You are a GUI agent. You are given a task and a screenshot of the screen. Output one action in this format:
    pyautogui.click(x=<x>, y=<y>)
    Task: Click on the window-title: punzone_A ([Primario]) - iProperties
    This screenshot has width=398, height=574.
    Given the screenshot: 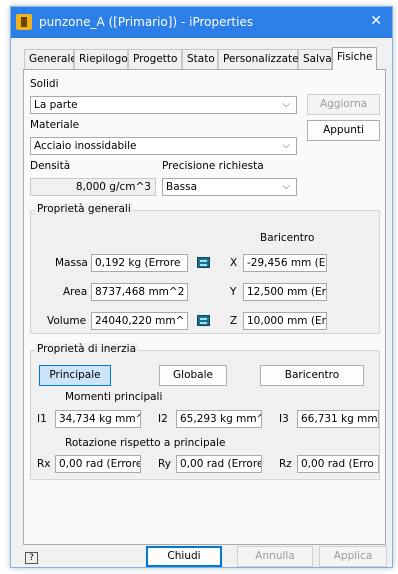 What is the action you would take?
    pyautogui.click(x=146, y=22)
    